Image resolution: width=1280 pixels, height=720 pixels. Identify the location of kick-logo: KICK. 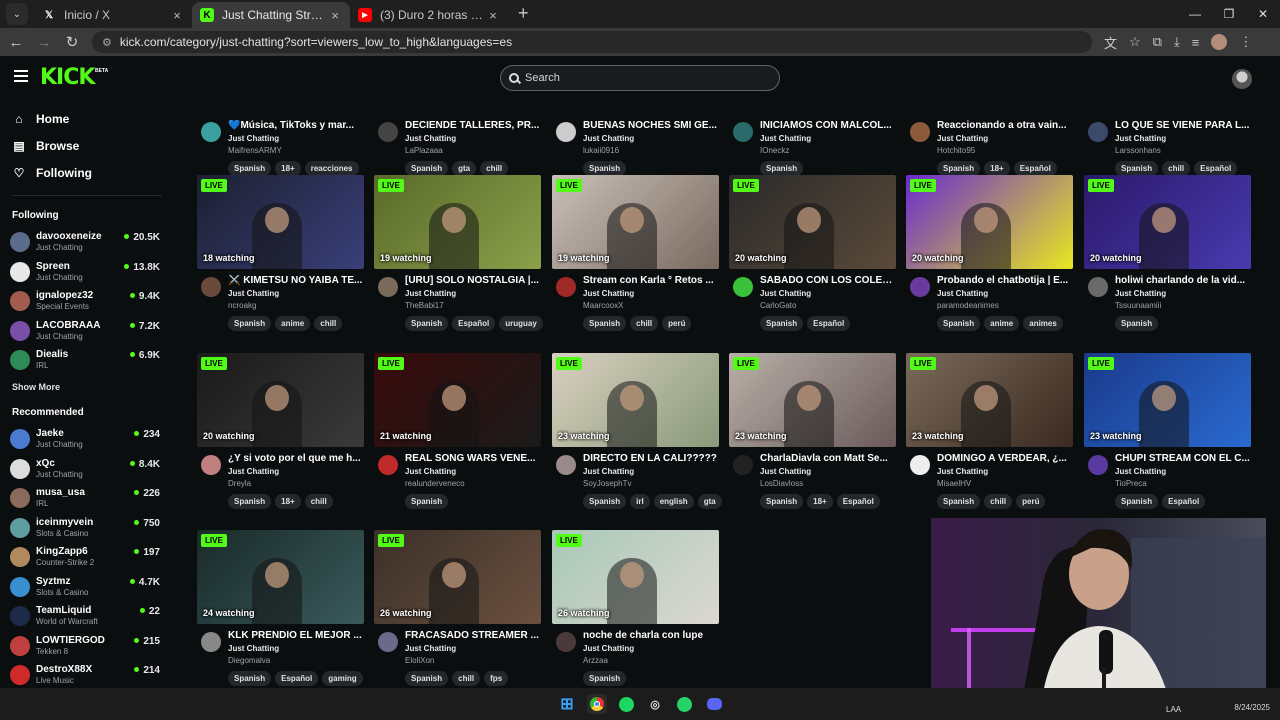
(67, 77).